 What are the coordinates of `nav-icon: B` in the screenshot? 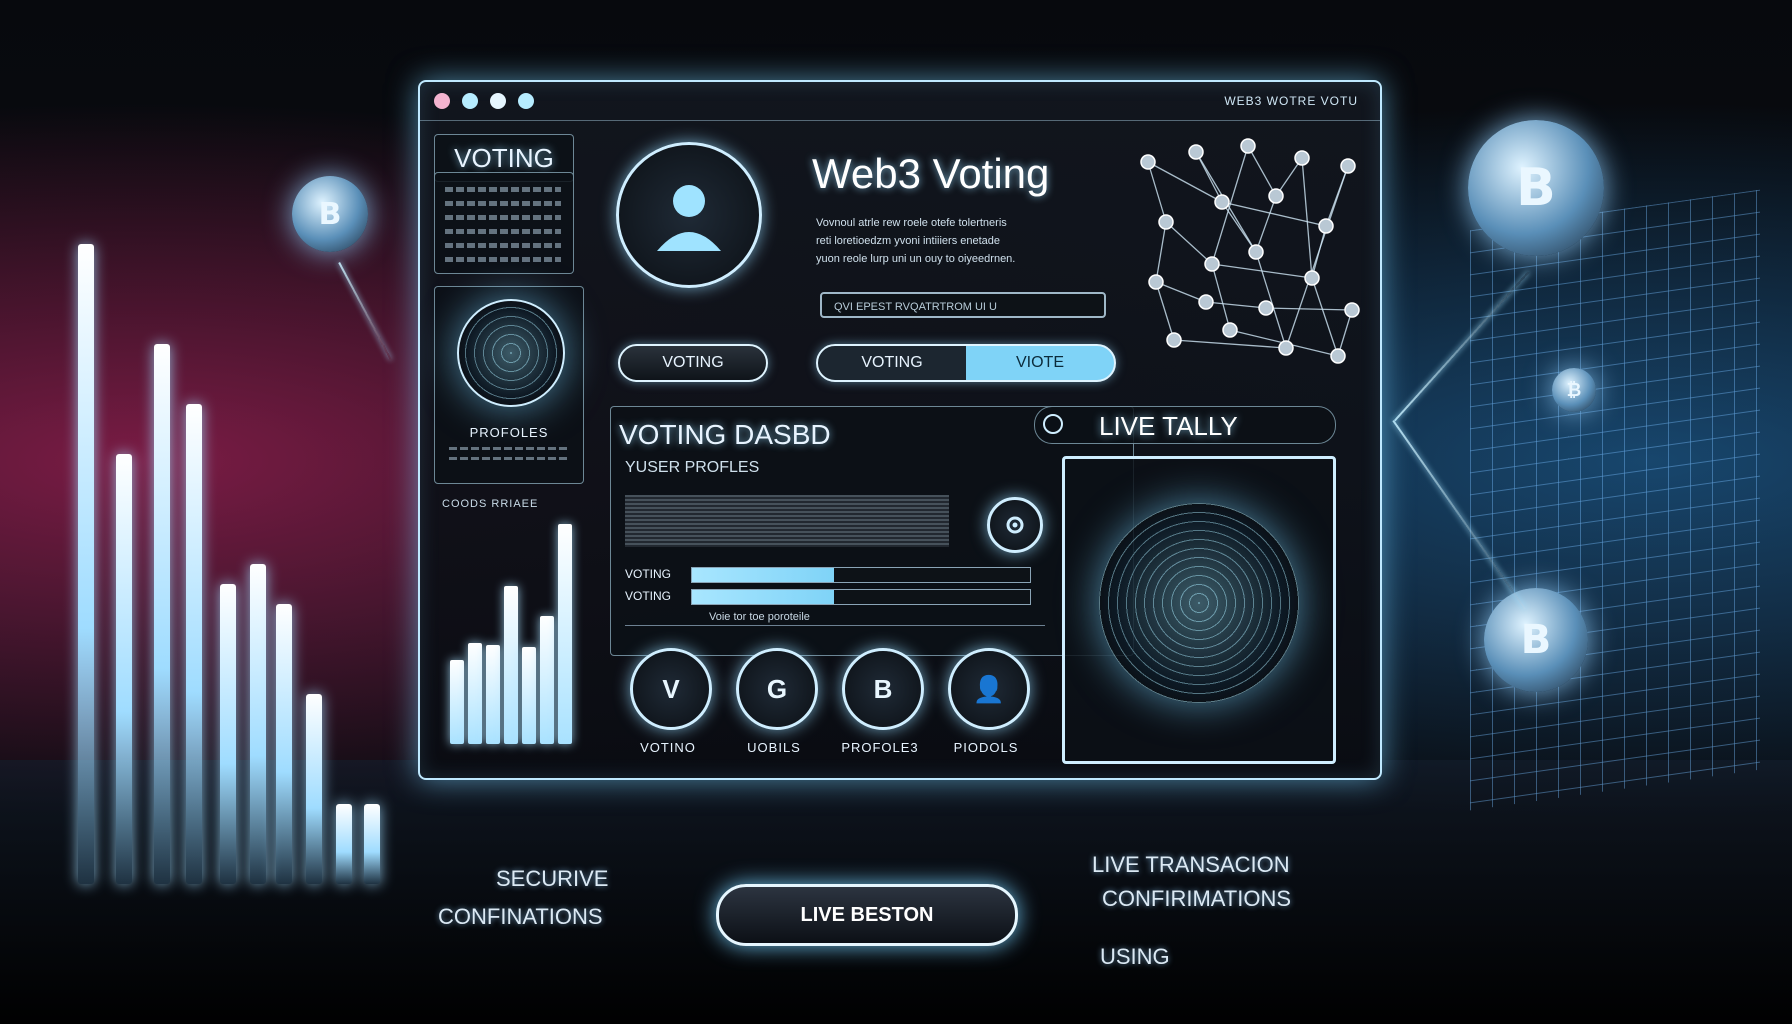 It's located at (883, 689).